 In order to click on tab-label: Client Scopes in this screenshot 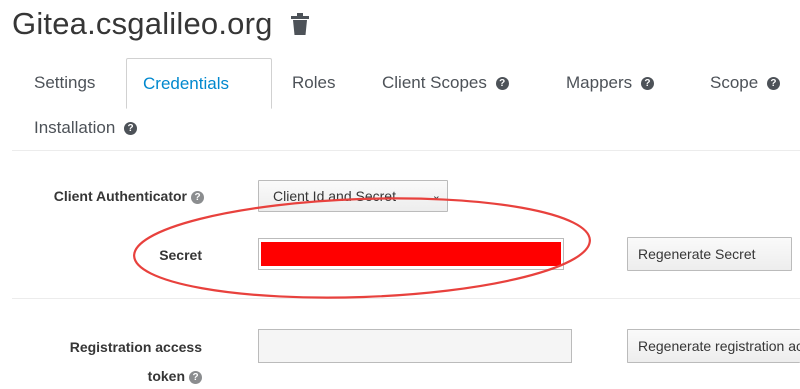, I will do `click(434, 82)`.